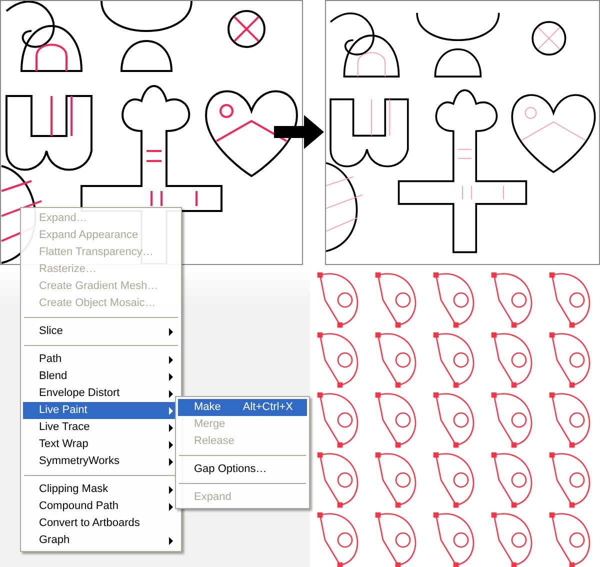 The image size is (600, 567). What do you see at coordinates (101, 540) in the screenshot?
I see `menu-item: Graph` at bounding box center [101, 540].